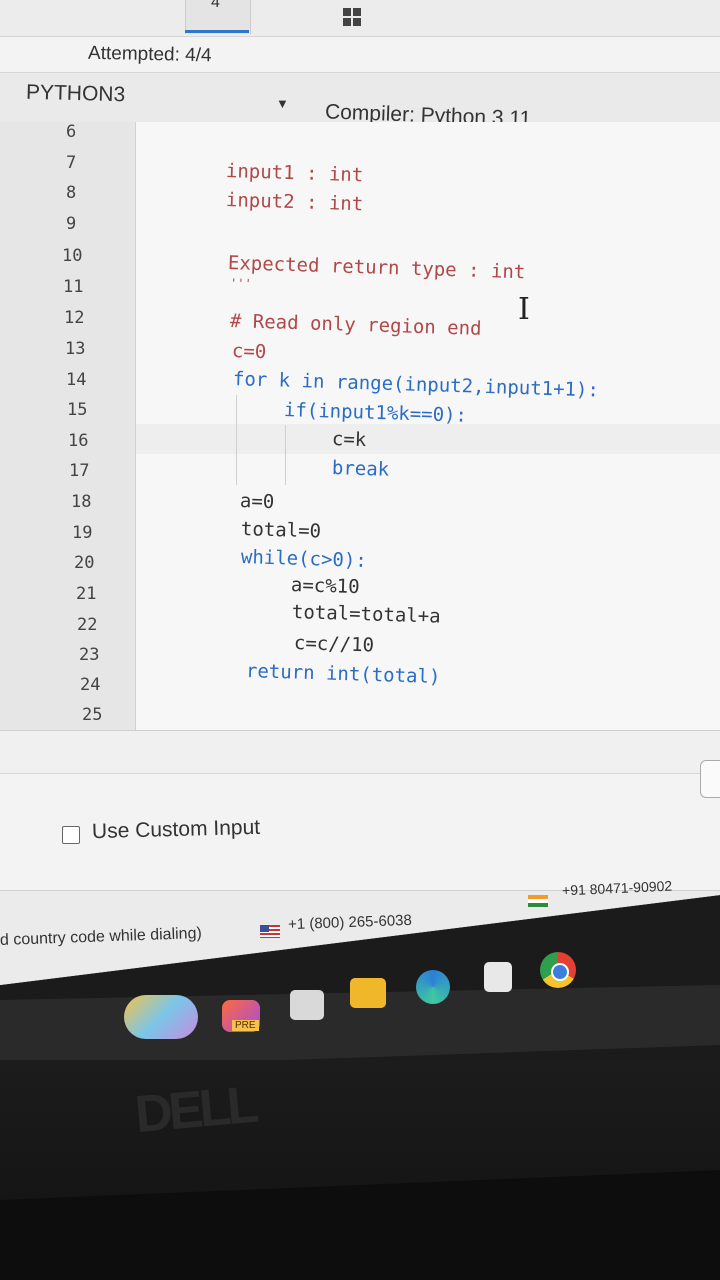 Image resolution: width=720 pixels, height=1280 pixels. Describe the element at coordinates (433, 987) in the screenshot. I see `edge-icon` at that location.